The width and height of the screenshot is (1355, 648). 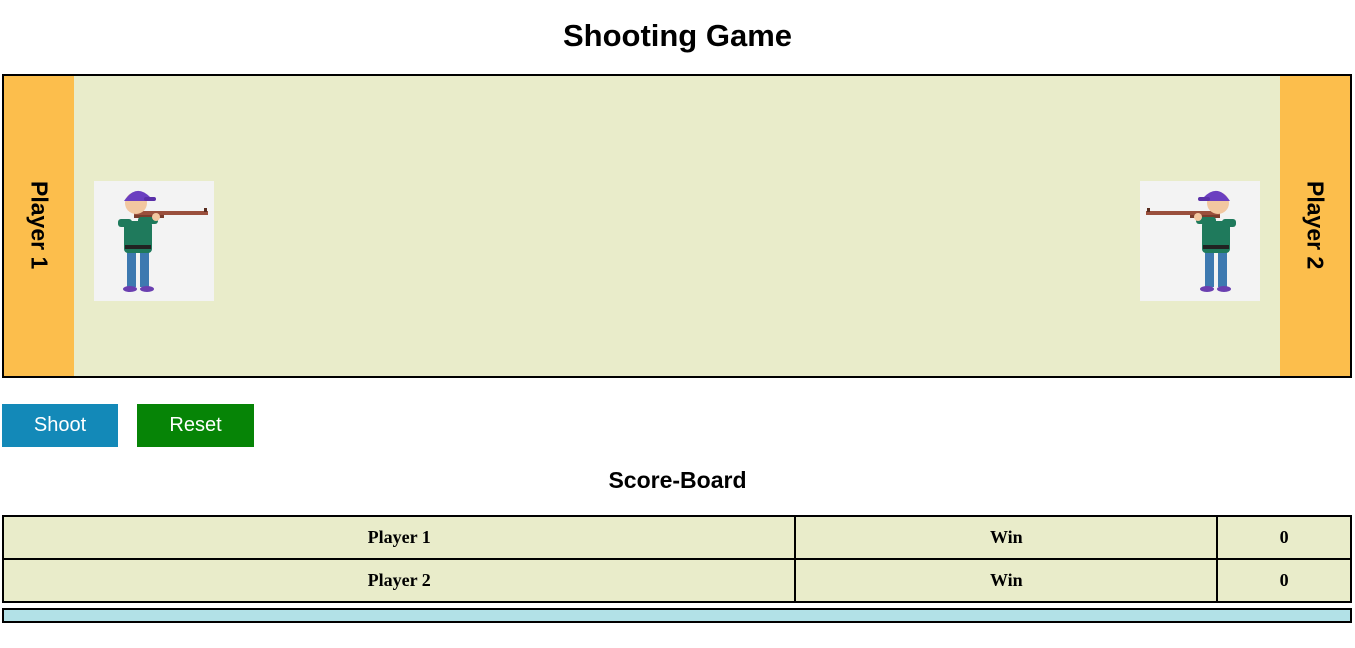 I want to click on player1-bar: Player 1, so click(x=39, y=226).